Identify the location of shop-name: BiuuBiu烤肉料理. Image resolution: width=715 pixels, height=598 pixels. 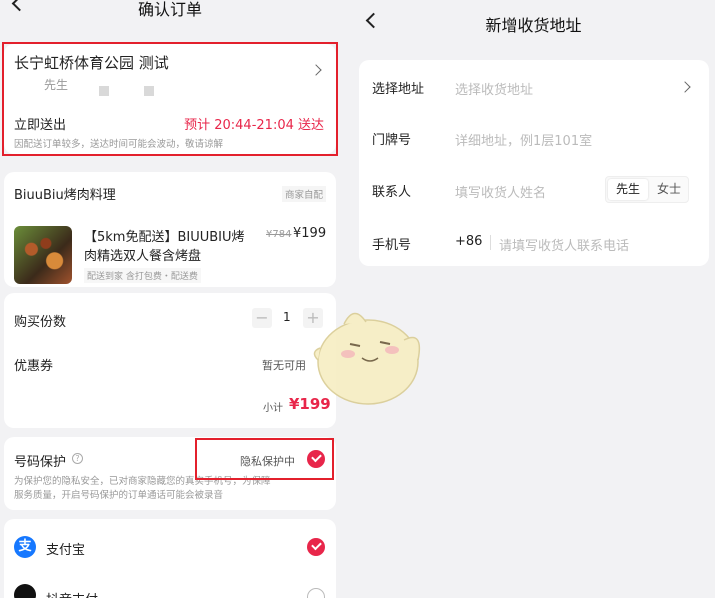
(65, 195).